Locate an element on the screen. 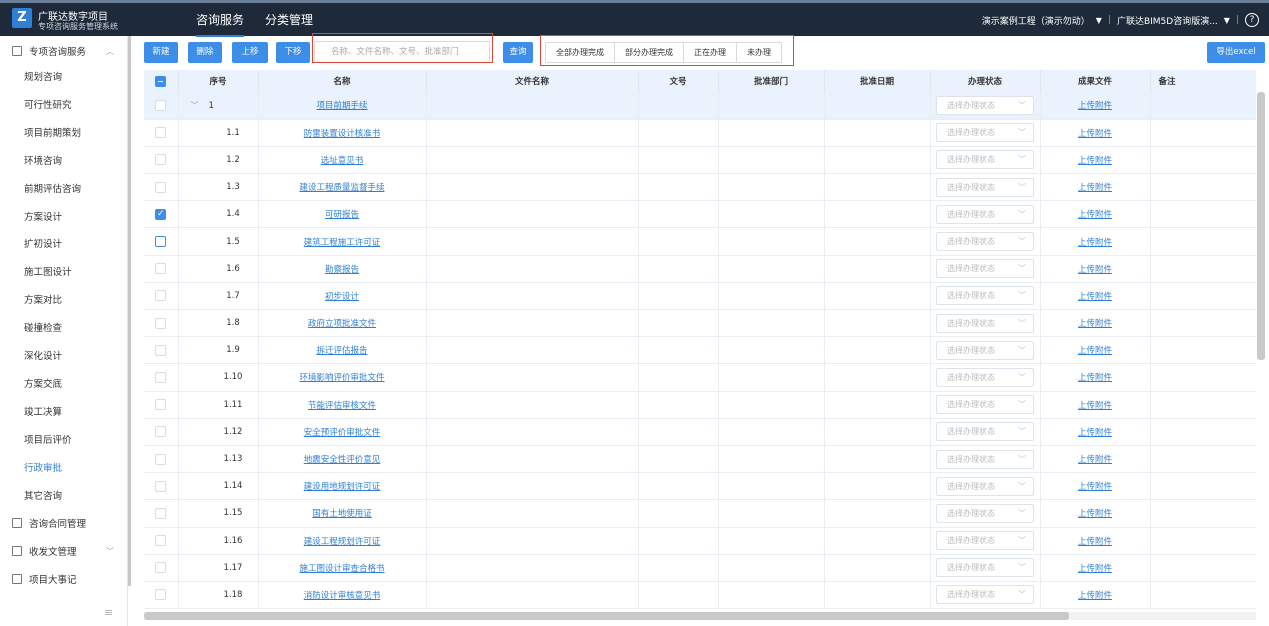 The height and width of the screenshot is (626, 1269). table-row: ﹀ 1 项目前期手续 选择办理状态 ﹀ 上传附件 is located at coordinates (700, 106).